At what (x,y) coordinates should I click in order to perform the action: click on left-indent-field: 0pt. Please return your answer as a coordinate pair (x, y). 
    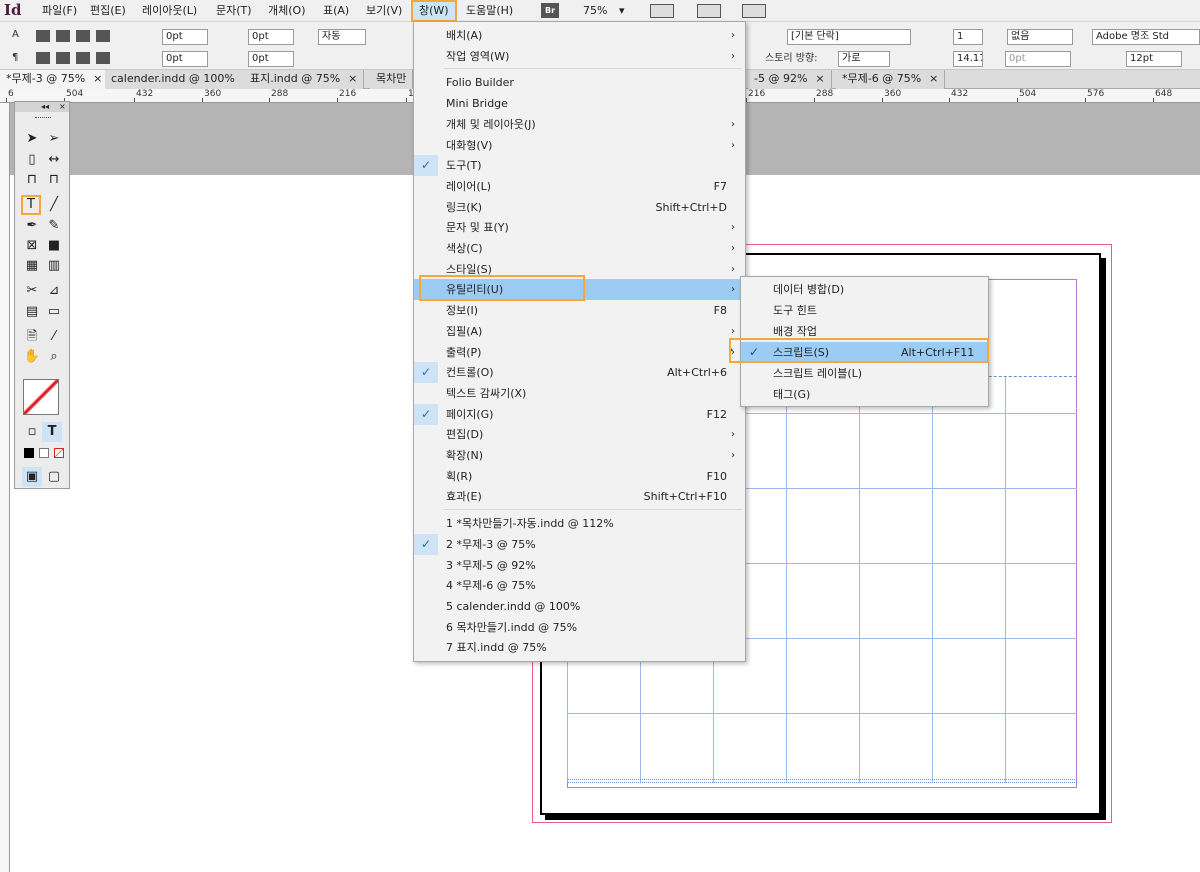
    Looking at the image, I should click on (185, 37).